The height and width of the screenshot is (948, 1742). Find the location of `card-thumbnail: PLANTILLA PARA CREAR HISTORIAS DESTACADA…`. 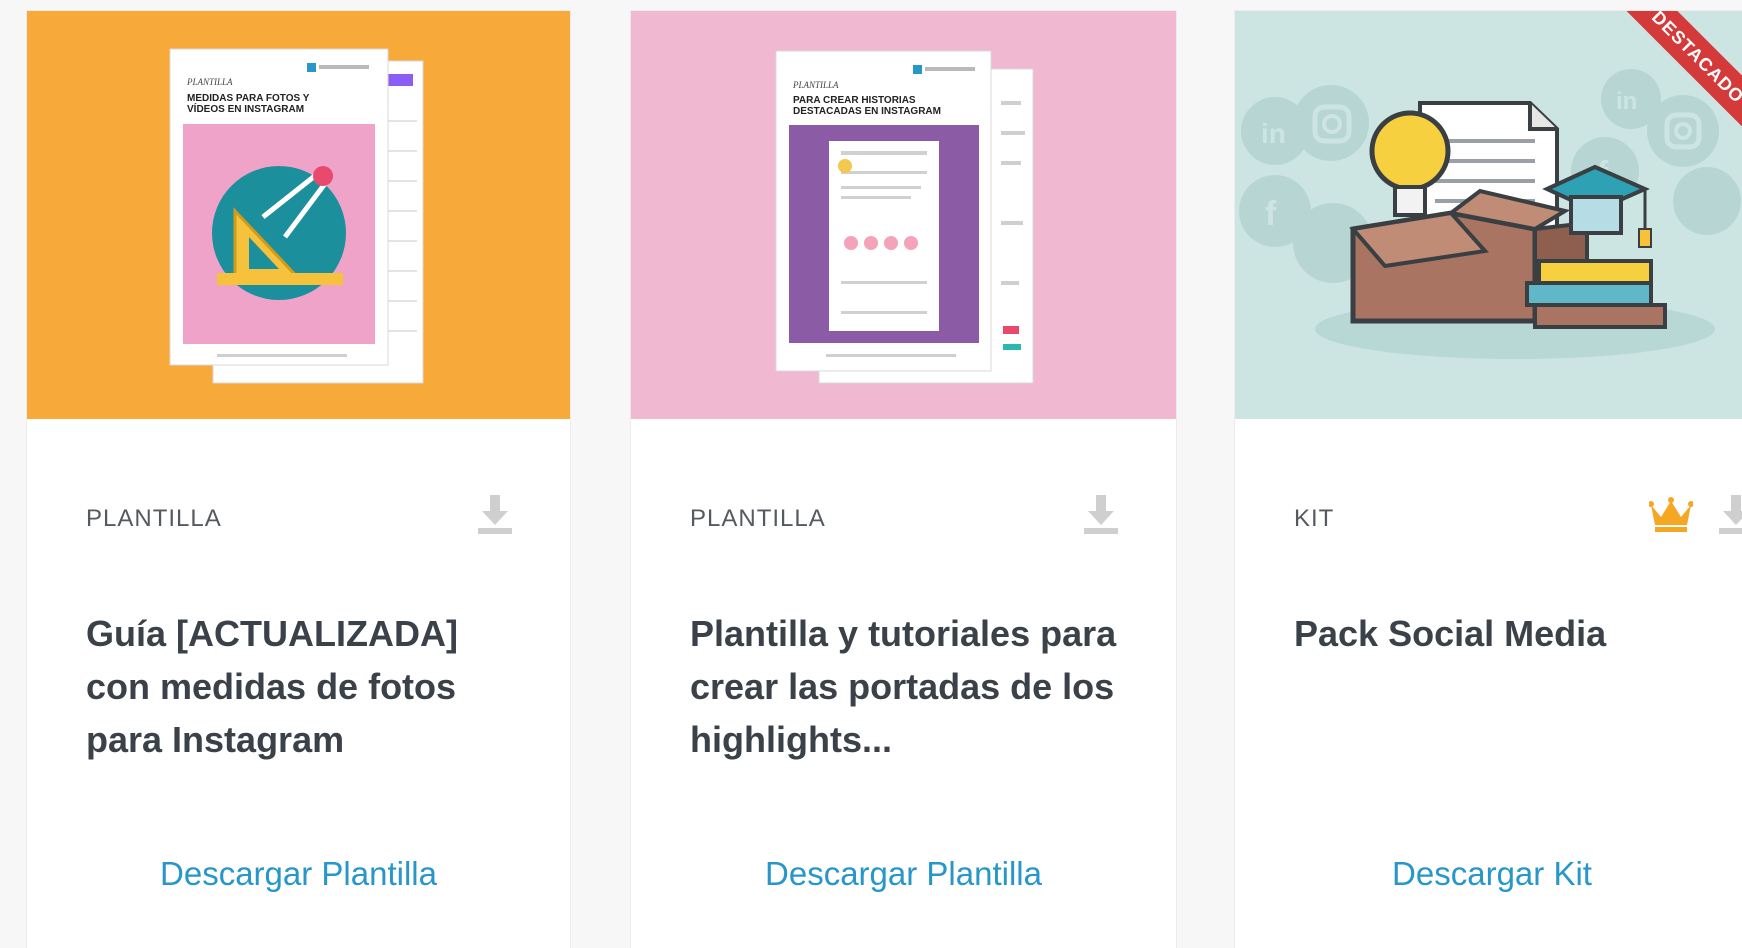

card-thumbnail: PLANTILLA PARA CREAR HISTORIAS DESTACADA… is located at coordinates (903, 215).